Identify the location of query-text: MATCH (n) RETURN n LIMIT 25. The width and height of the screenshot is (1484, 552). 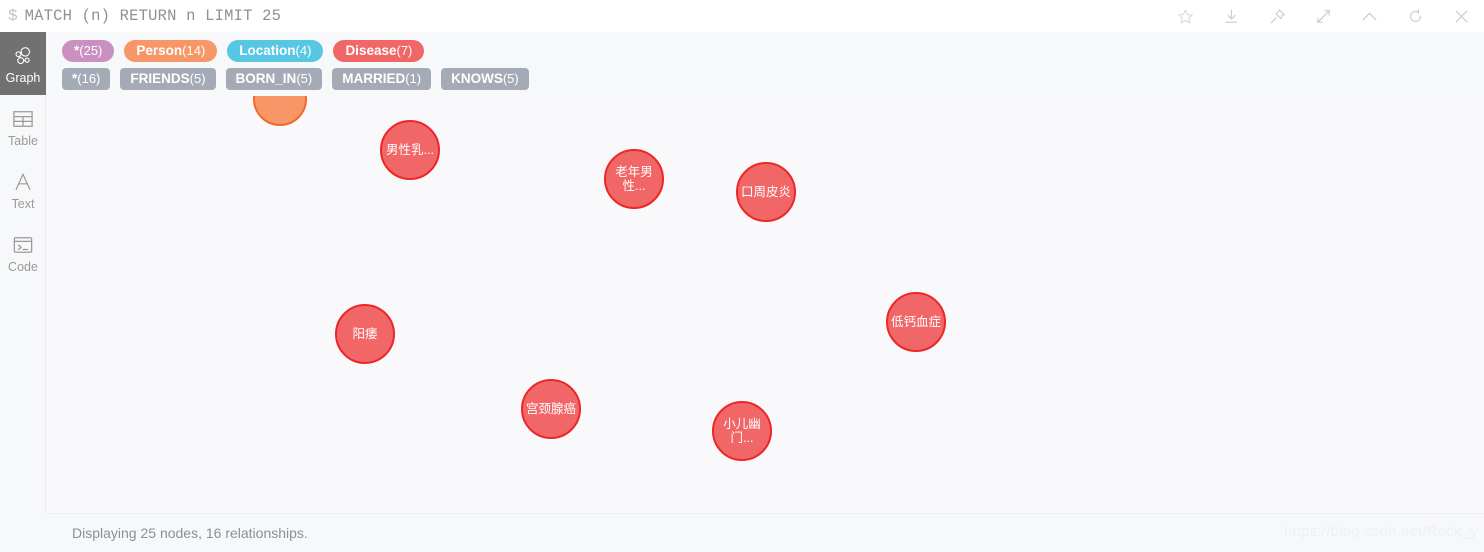
(153, 16).